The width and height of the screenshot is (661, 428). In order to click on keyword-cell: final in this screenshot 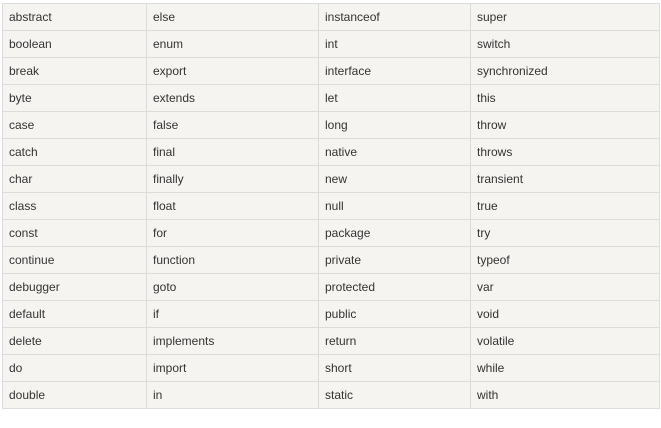, I will do `click(232, 152)`.